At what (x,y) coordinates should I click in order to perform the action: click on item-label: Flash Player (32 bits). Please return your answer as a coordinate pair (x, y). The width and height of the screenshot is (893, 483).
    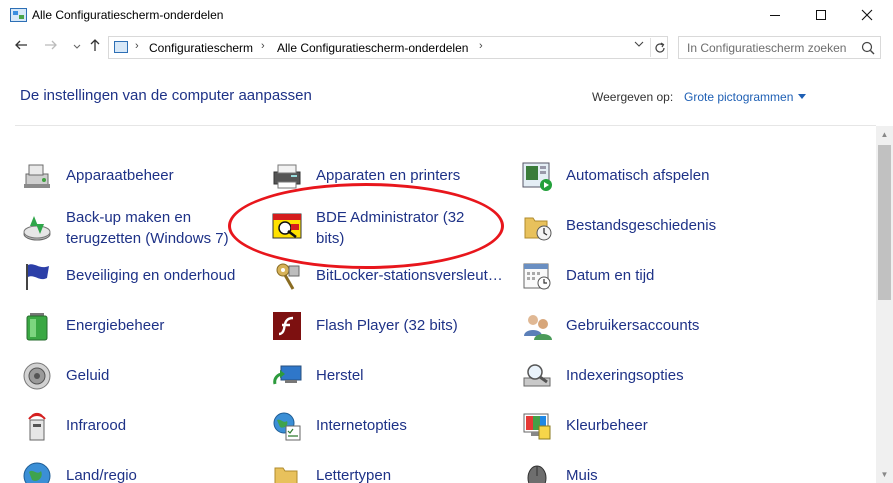
    Looking at the image, I should click on (387, 325).